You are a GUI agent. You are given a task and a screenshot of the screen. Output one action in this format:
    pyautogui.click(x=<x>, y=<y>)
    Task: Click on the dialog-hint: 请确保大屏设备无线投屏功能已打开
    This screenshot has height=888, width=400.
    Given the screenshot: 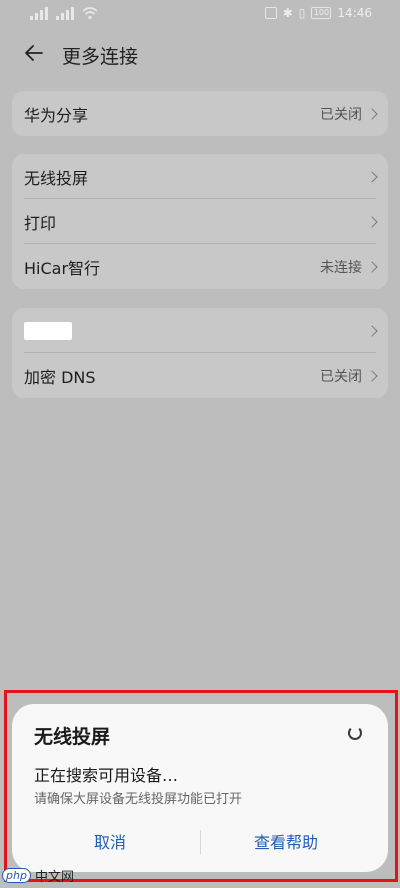 What is the action you would take?
    pyautogui.click(x=138, y=799)
    